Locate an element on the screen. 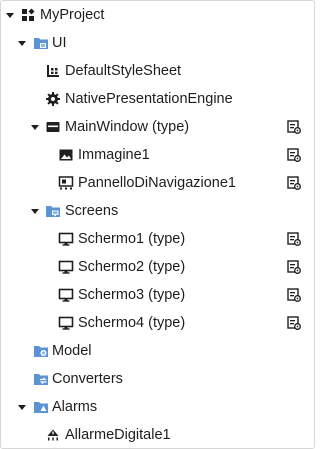 The height and width of the screenshot is (449, 320). tree-item-label: AllarmeDigitale1 is located at coordinates (118, 435).